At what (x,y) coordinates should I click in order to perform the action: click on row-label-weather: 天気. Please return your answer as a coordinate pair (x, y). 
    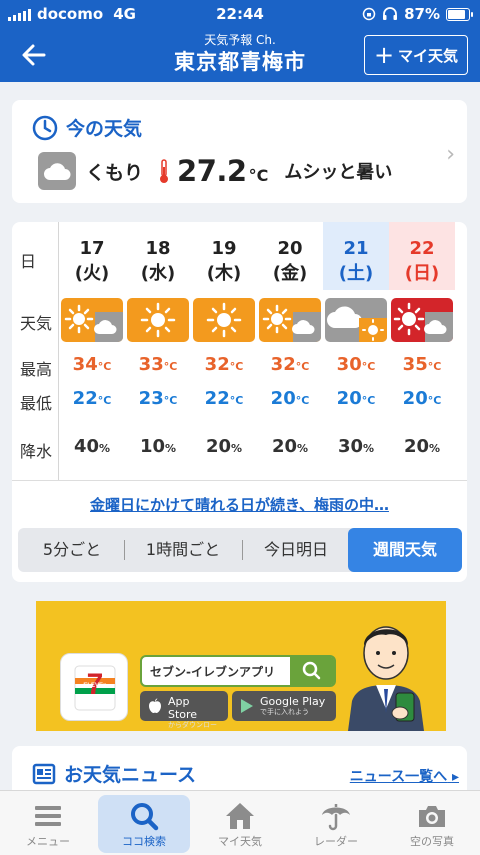
    Looking at the image, I should click on (36, 323).